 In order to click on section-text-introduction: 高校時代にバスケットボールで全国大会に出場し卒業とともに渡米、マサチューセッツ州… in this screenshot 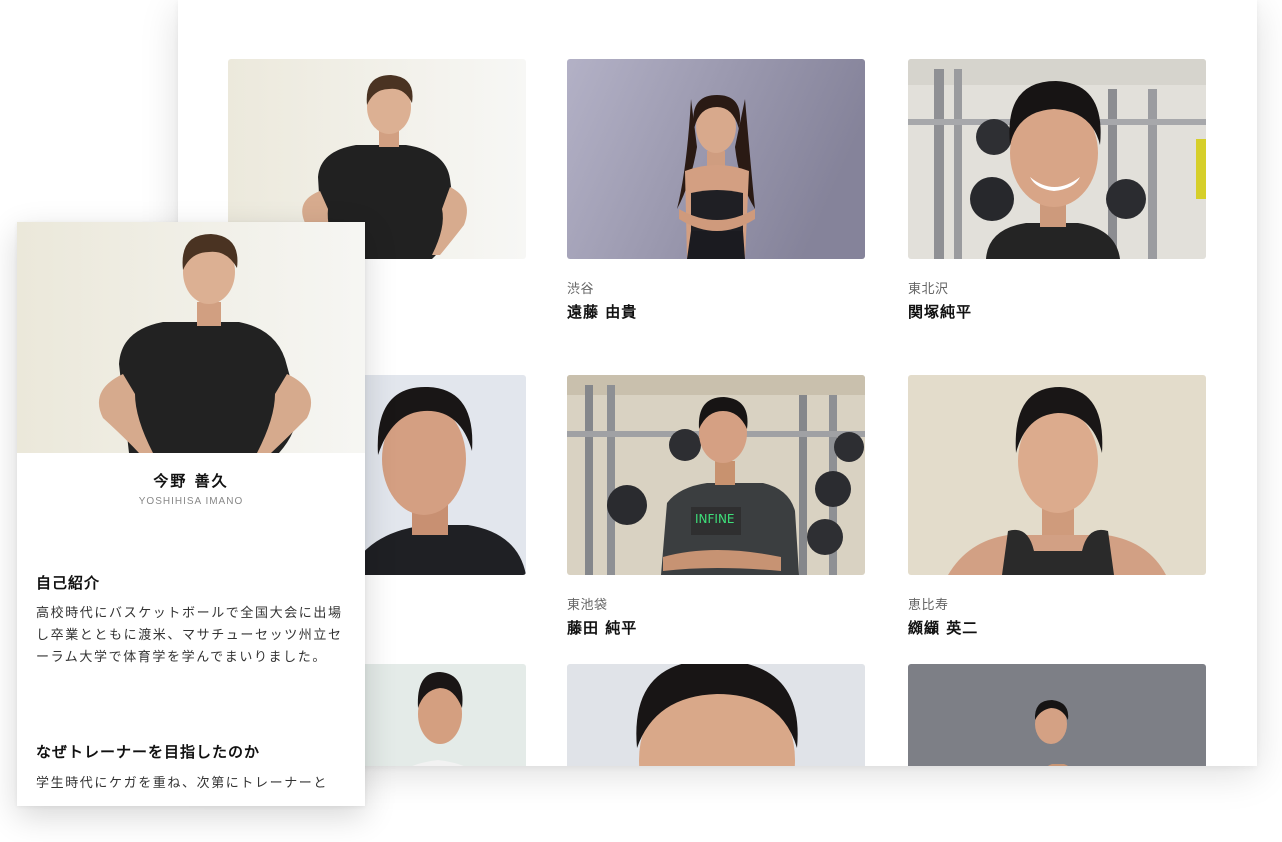, I will do `click(189, 635)`.